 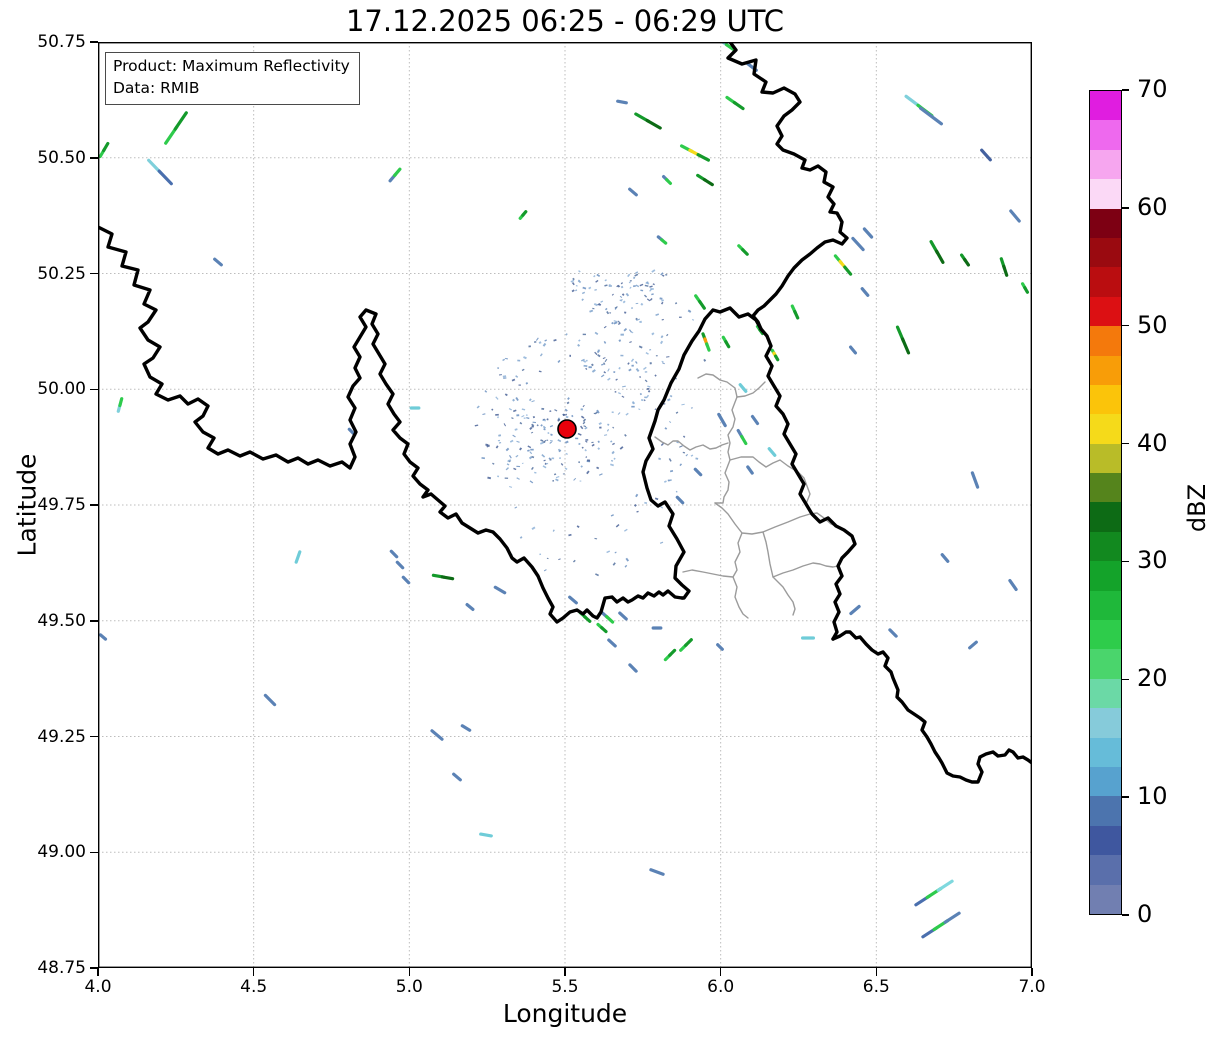 What do you see at coordinates (721, 987) in the screenshot?
I see `x-tick-label: 6.0` at bounding box center [721, 987].